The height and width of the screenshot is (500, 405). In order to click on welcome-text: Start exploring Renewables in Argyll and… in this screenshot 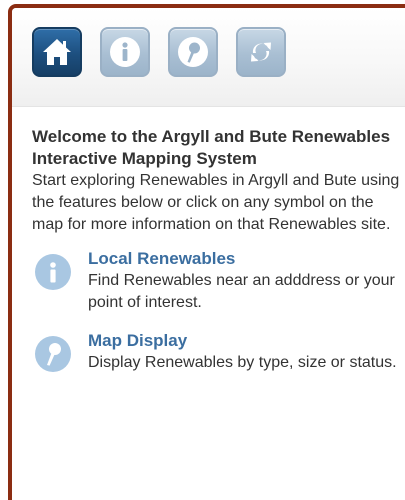, I will do `click(216, 202)`.